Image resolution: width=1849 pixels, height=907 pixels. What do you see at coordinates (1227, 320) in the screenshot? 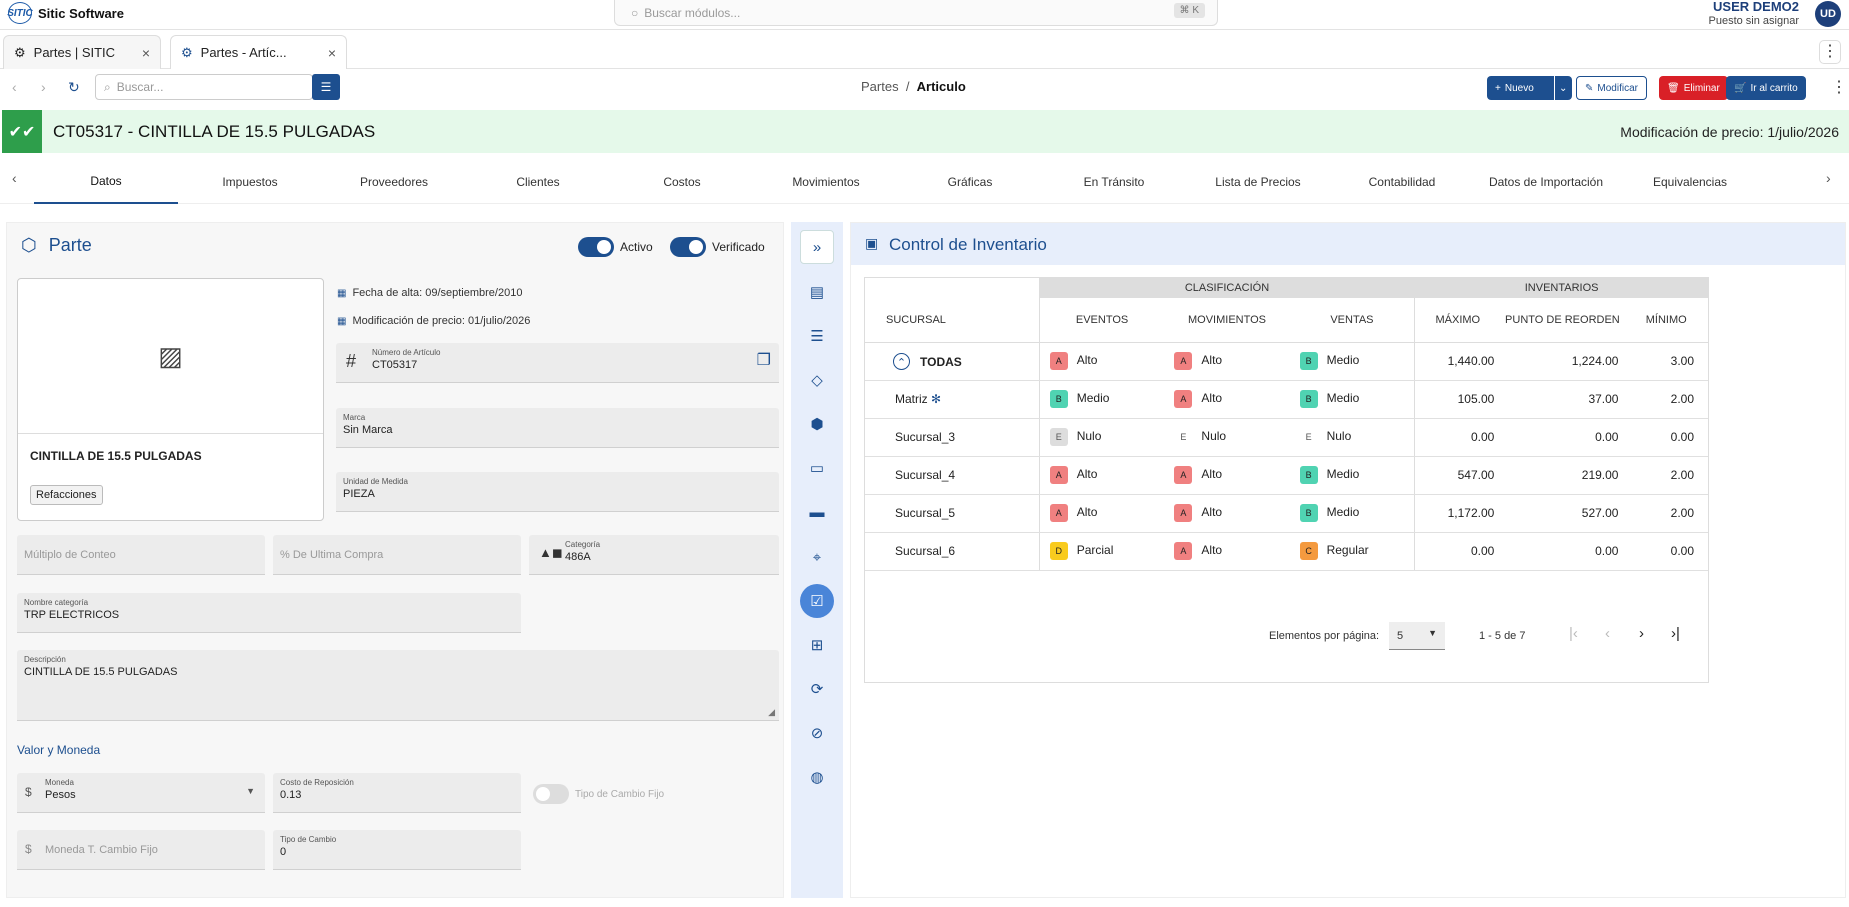
I see `col-movimientos: MOVIMIENTOS` at bounding box center [1227, 320].